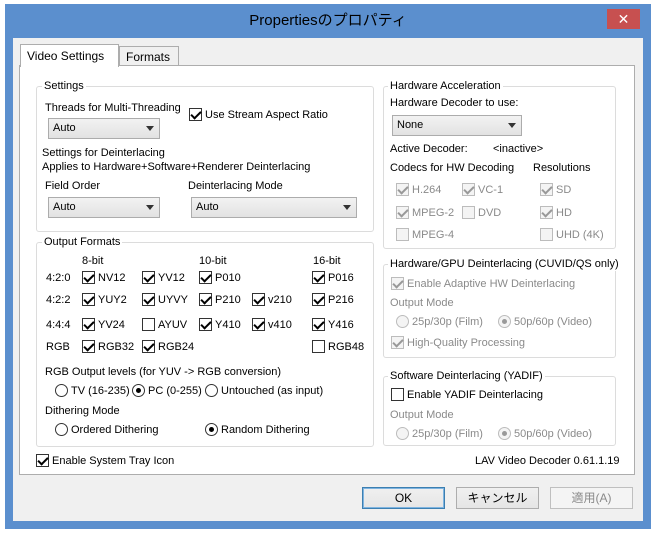 This screenshot has width=656, height=534. Describe the element at coordinates (205, 277) in the screenshot. I see `p010-checkbox` at that location.